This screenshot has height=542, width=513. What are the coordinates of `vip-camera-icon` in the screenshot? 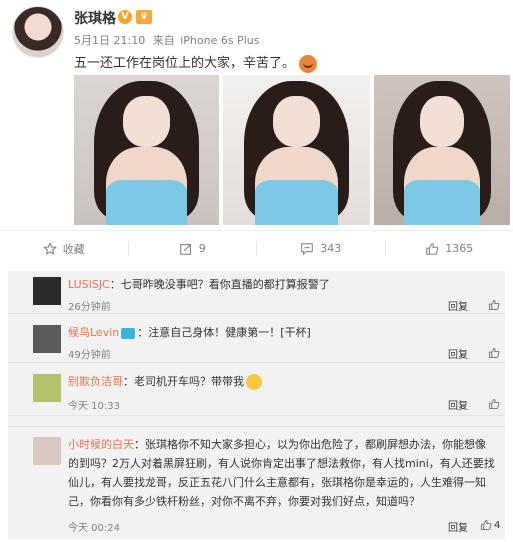 It's located at (128, 333).